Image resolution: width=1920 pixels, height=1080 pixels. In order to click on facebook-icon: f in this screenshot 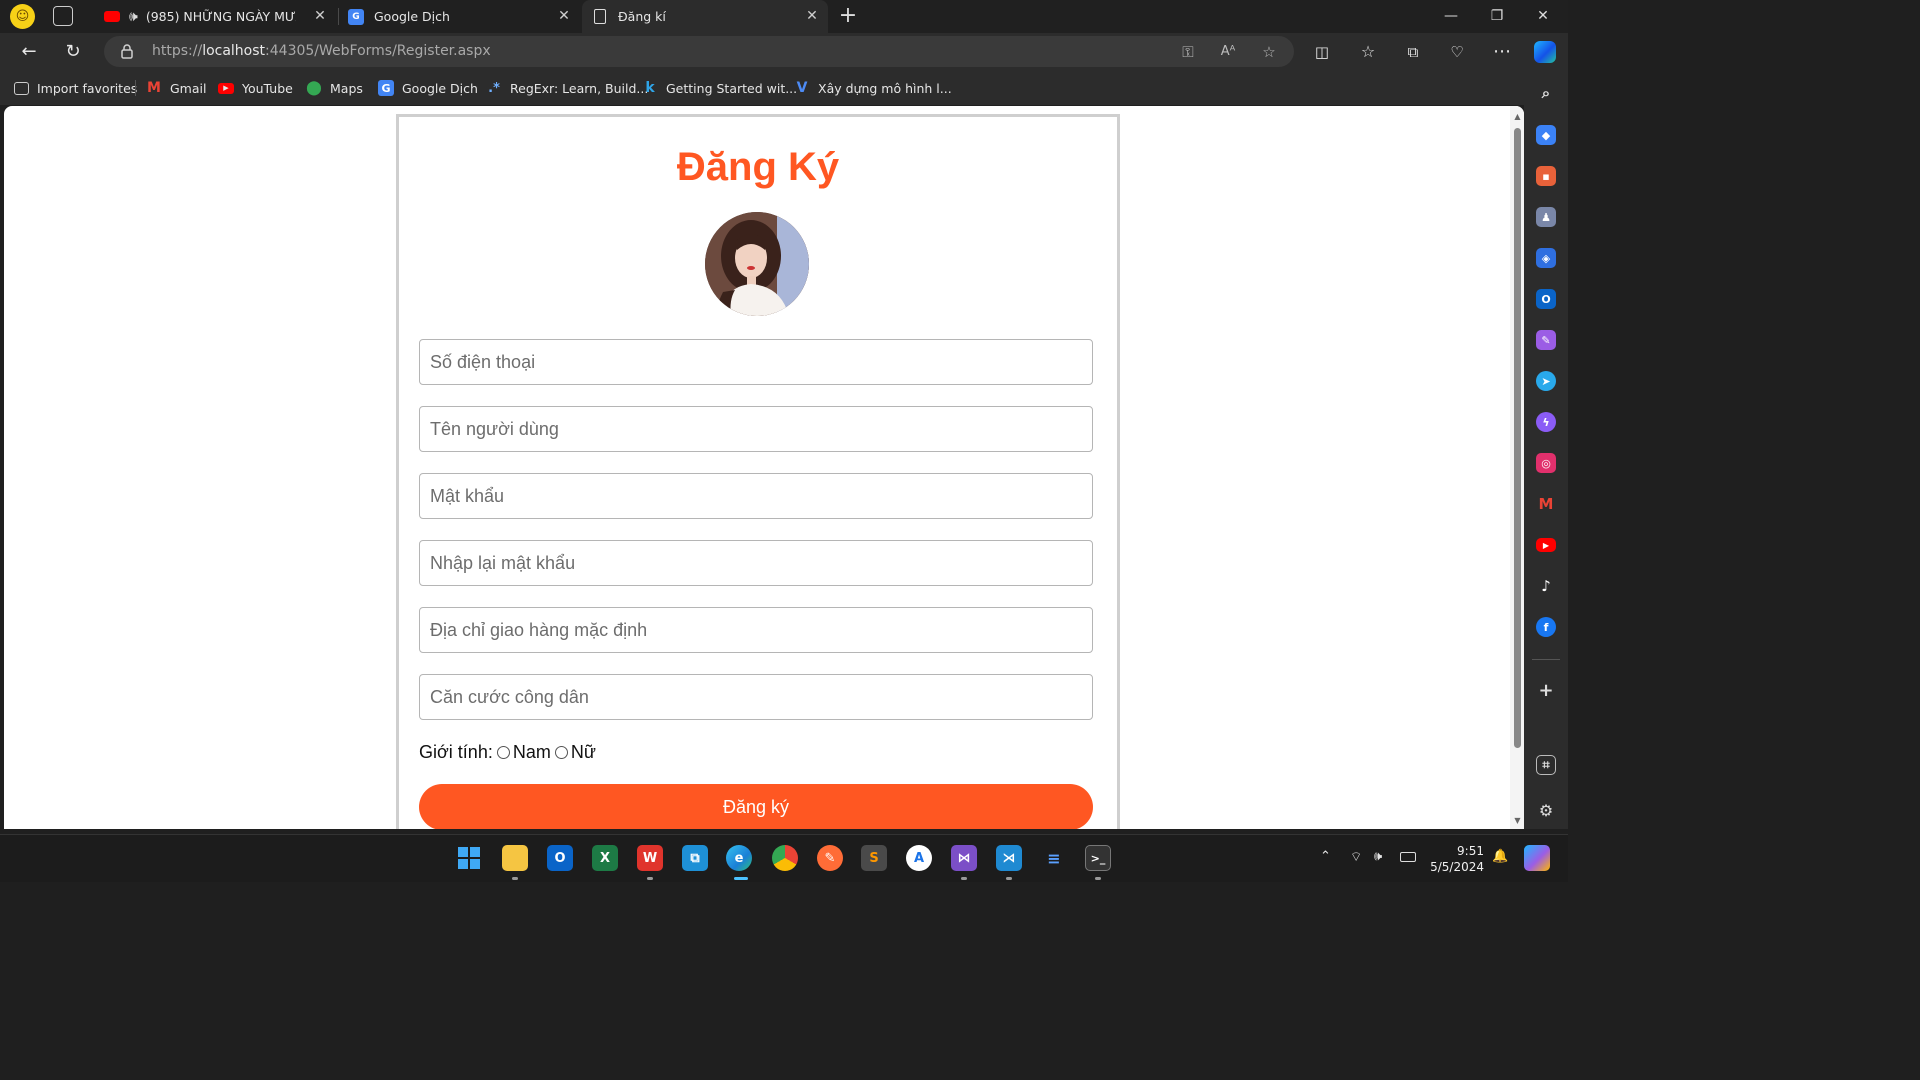, I will do `click(1546, 627)`.